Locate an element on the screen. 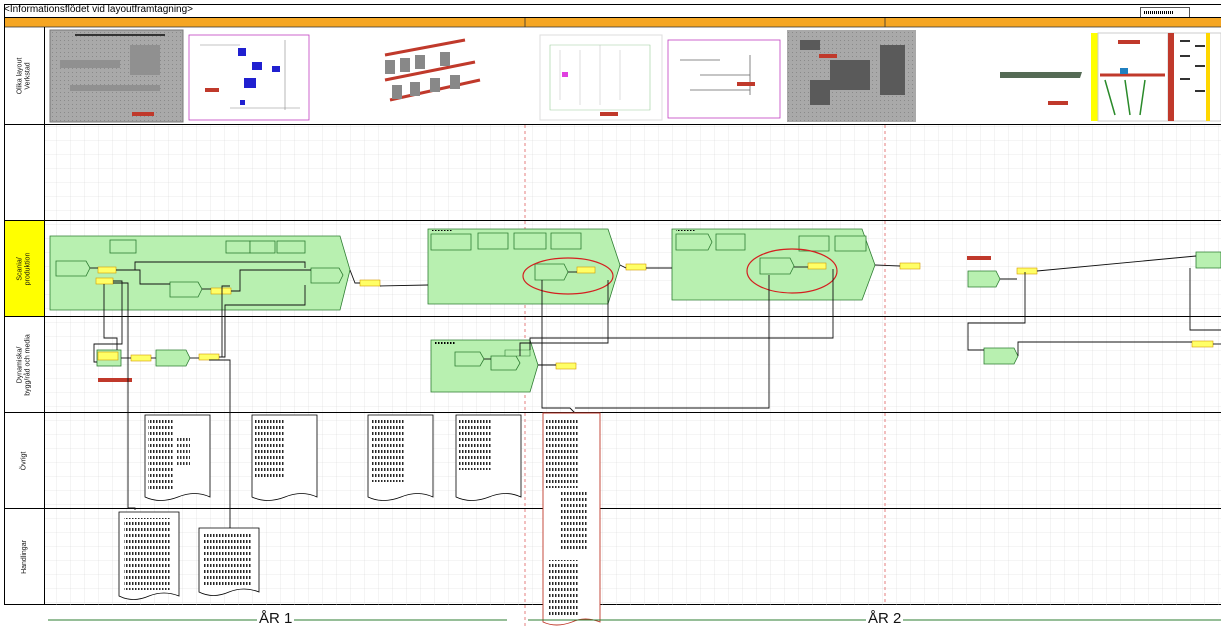 The image size is (1221, 627). year-label-2: ÅR 2 is located at coordinates (884, 618).